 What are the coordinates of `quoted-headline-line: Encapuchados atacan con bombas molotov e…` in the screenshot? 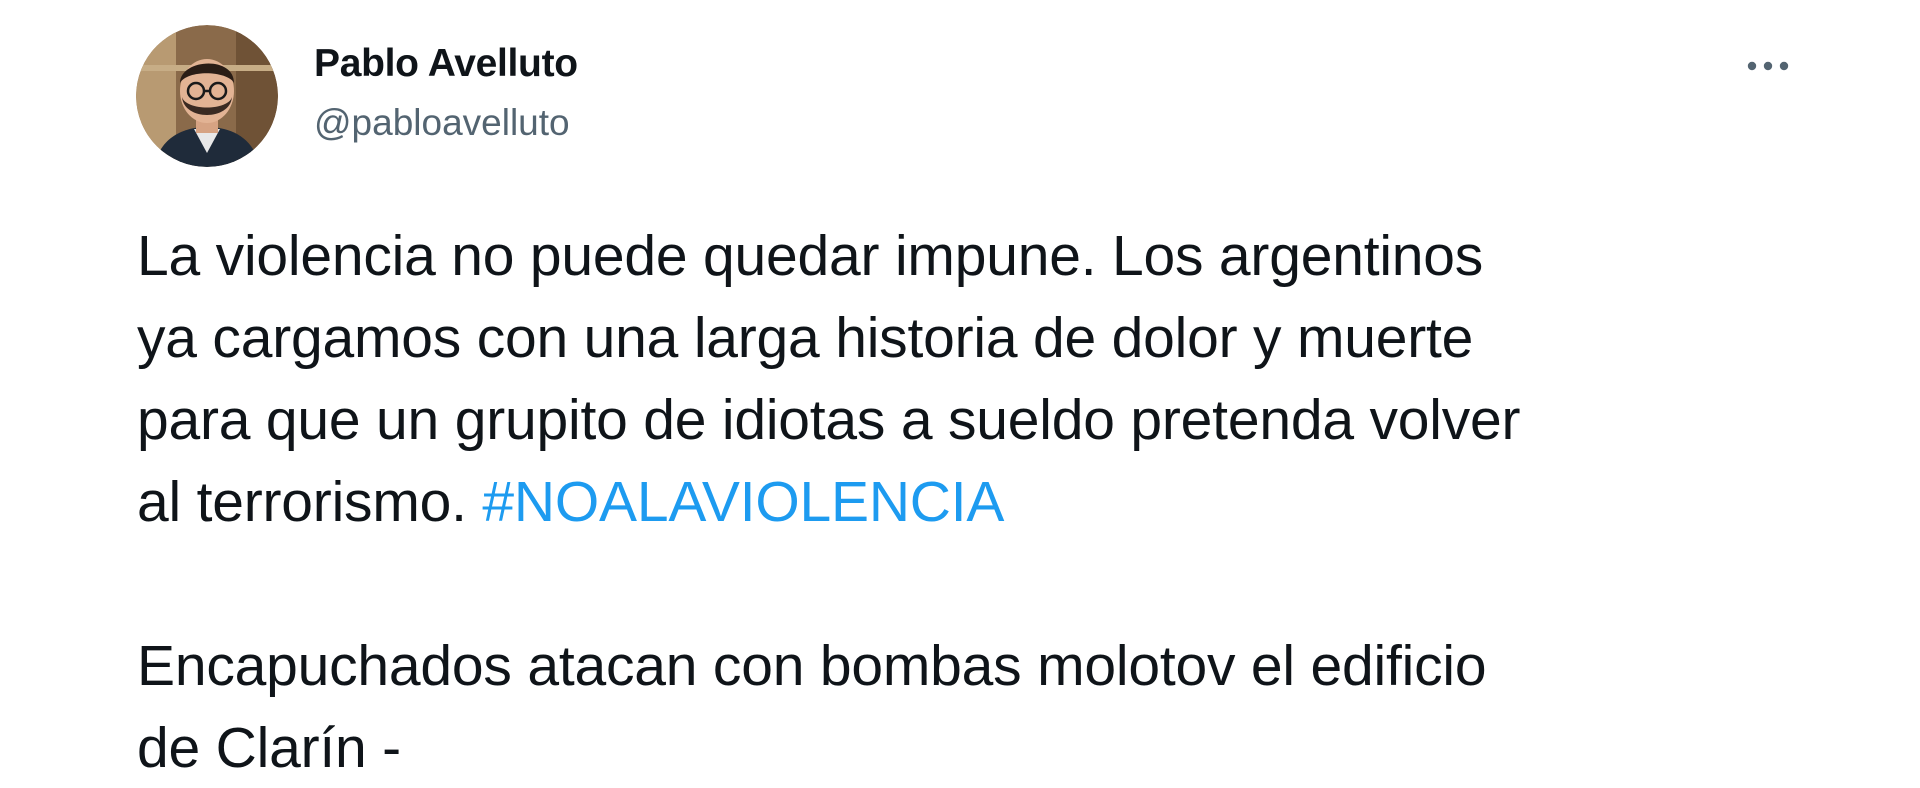 It's located at (812, 666).